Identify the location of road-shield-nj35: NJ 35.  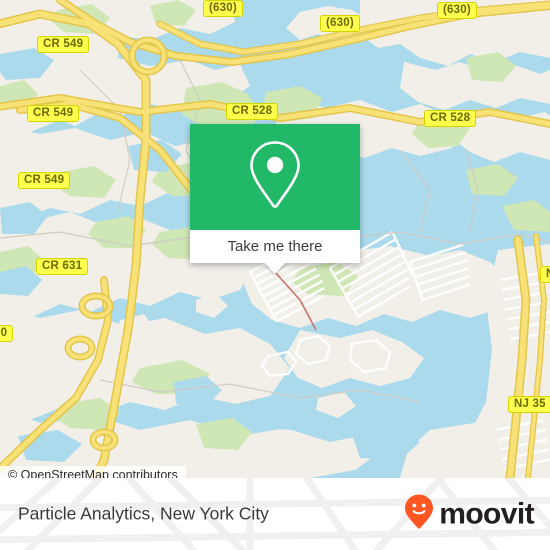
(529, 404).